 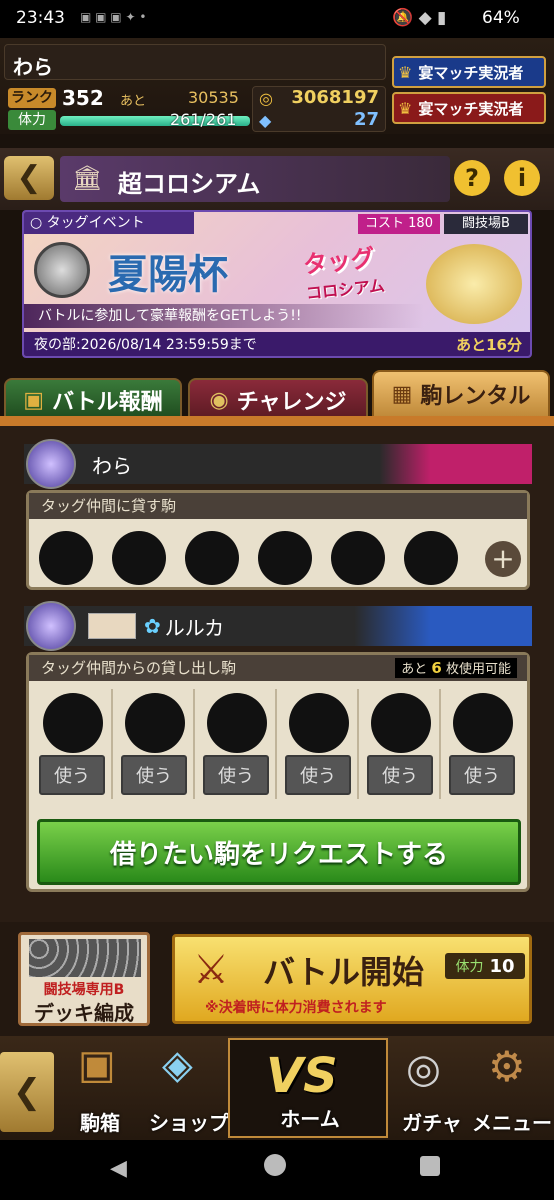 I want to click on tag-event-label: ○ タッグイベント, so click(x=109, y=223).